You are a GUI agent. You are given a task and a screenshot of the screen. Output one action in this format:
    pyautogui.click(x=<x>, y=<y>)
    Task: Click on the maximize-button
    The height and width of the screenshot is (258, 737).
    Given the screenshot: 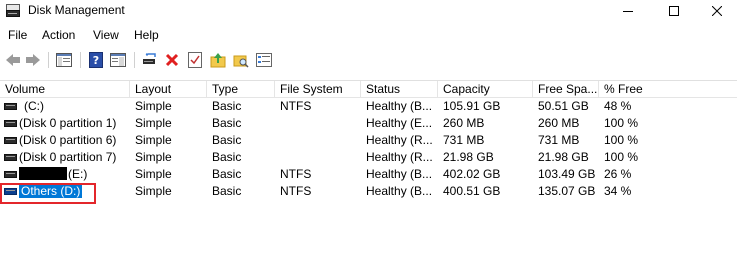 What is the action you would take?
    pyautogui.click(x=674, y=11)
    